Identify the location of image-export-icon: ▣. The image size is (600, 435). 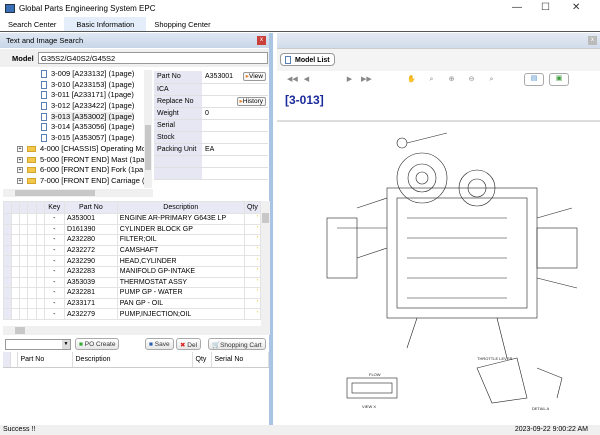
(559, 79).